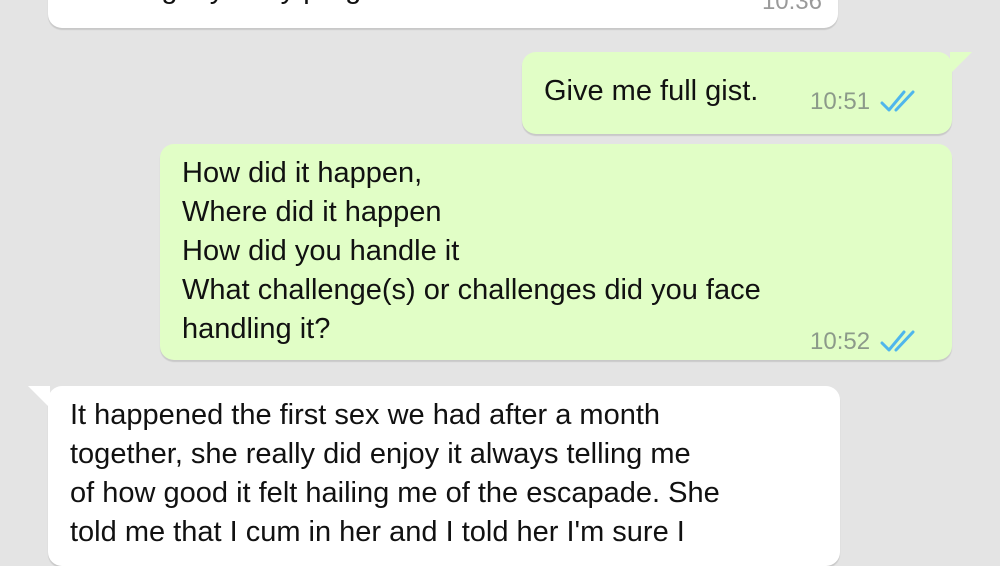  I want to click on message-meta: 10:51, so click(866, 101).